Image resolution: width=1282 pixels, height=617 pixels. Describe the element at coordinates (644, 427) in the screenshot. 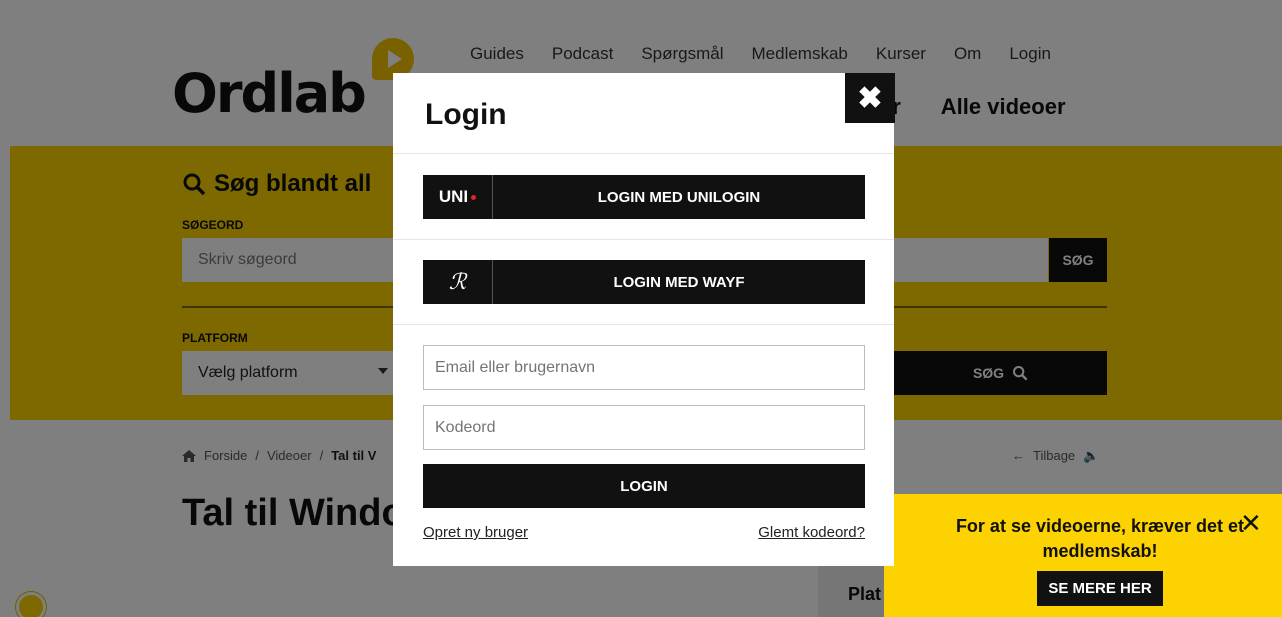

I see `password-field` at that location.